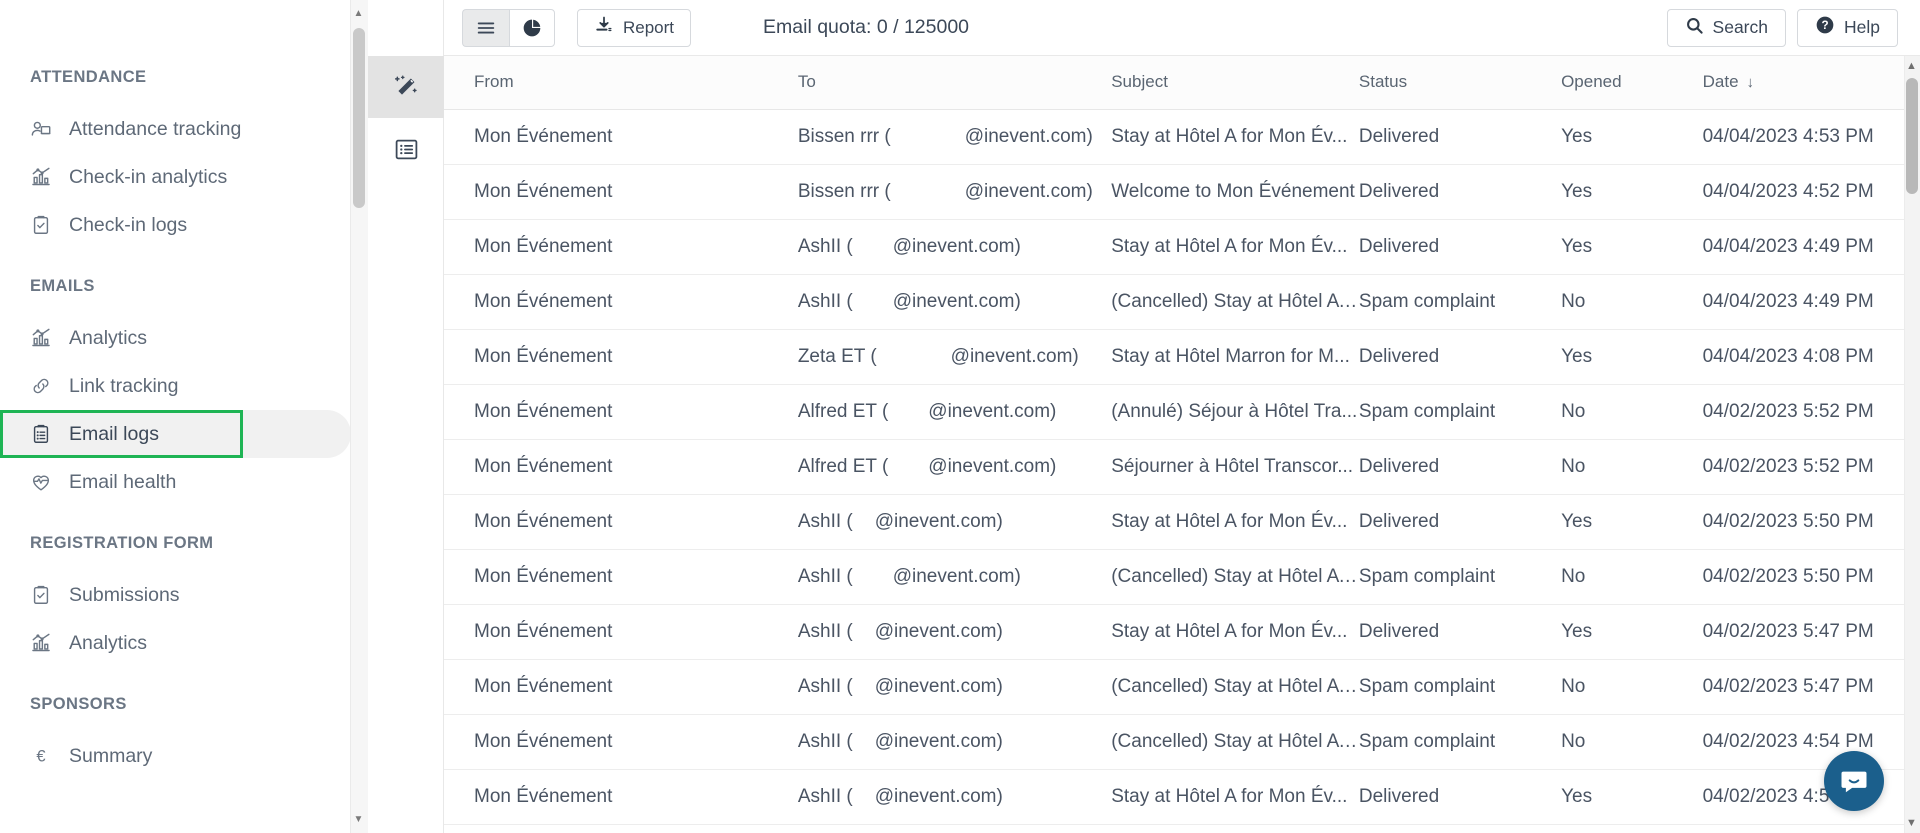 This screenshot has height=833, width=1920. What do you see at coordinates (1632, 83) in the screenshot?
I see `column-header-opened: Opened` at bounding box center [1632, 83].